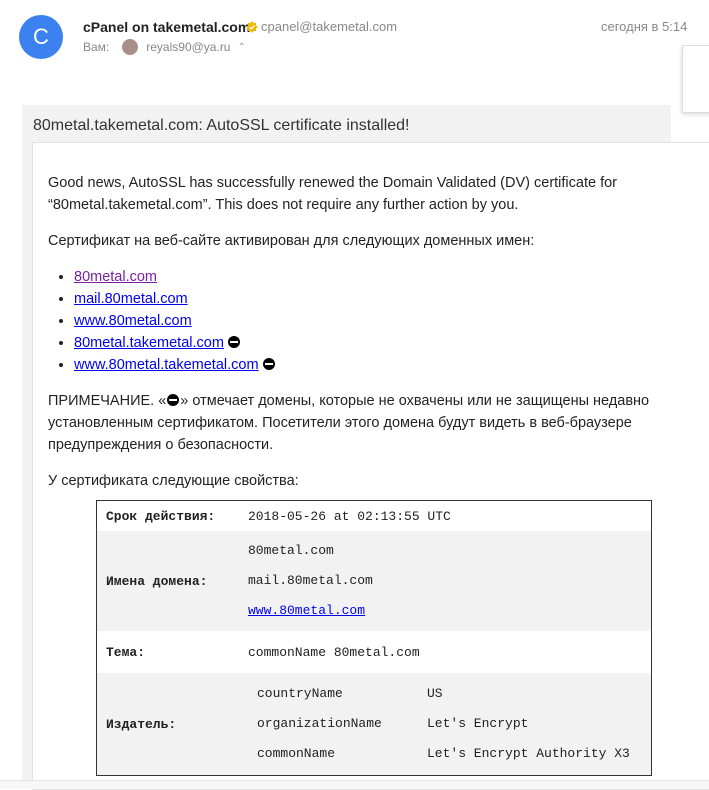 This screenshot has width=709, height=790. What do you see at coordinates (695, 79) in the screenshot?
I see `dropdown-popup` at bounding box center [695, 79].